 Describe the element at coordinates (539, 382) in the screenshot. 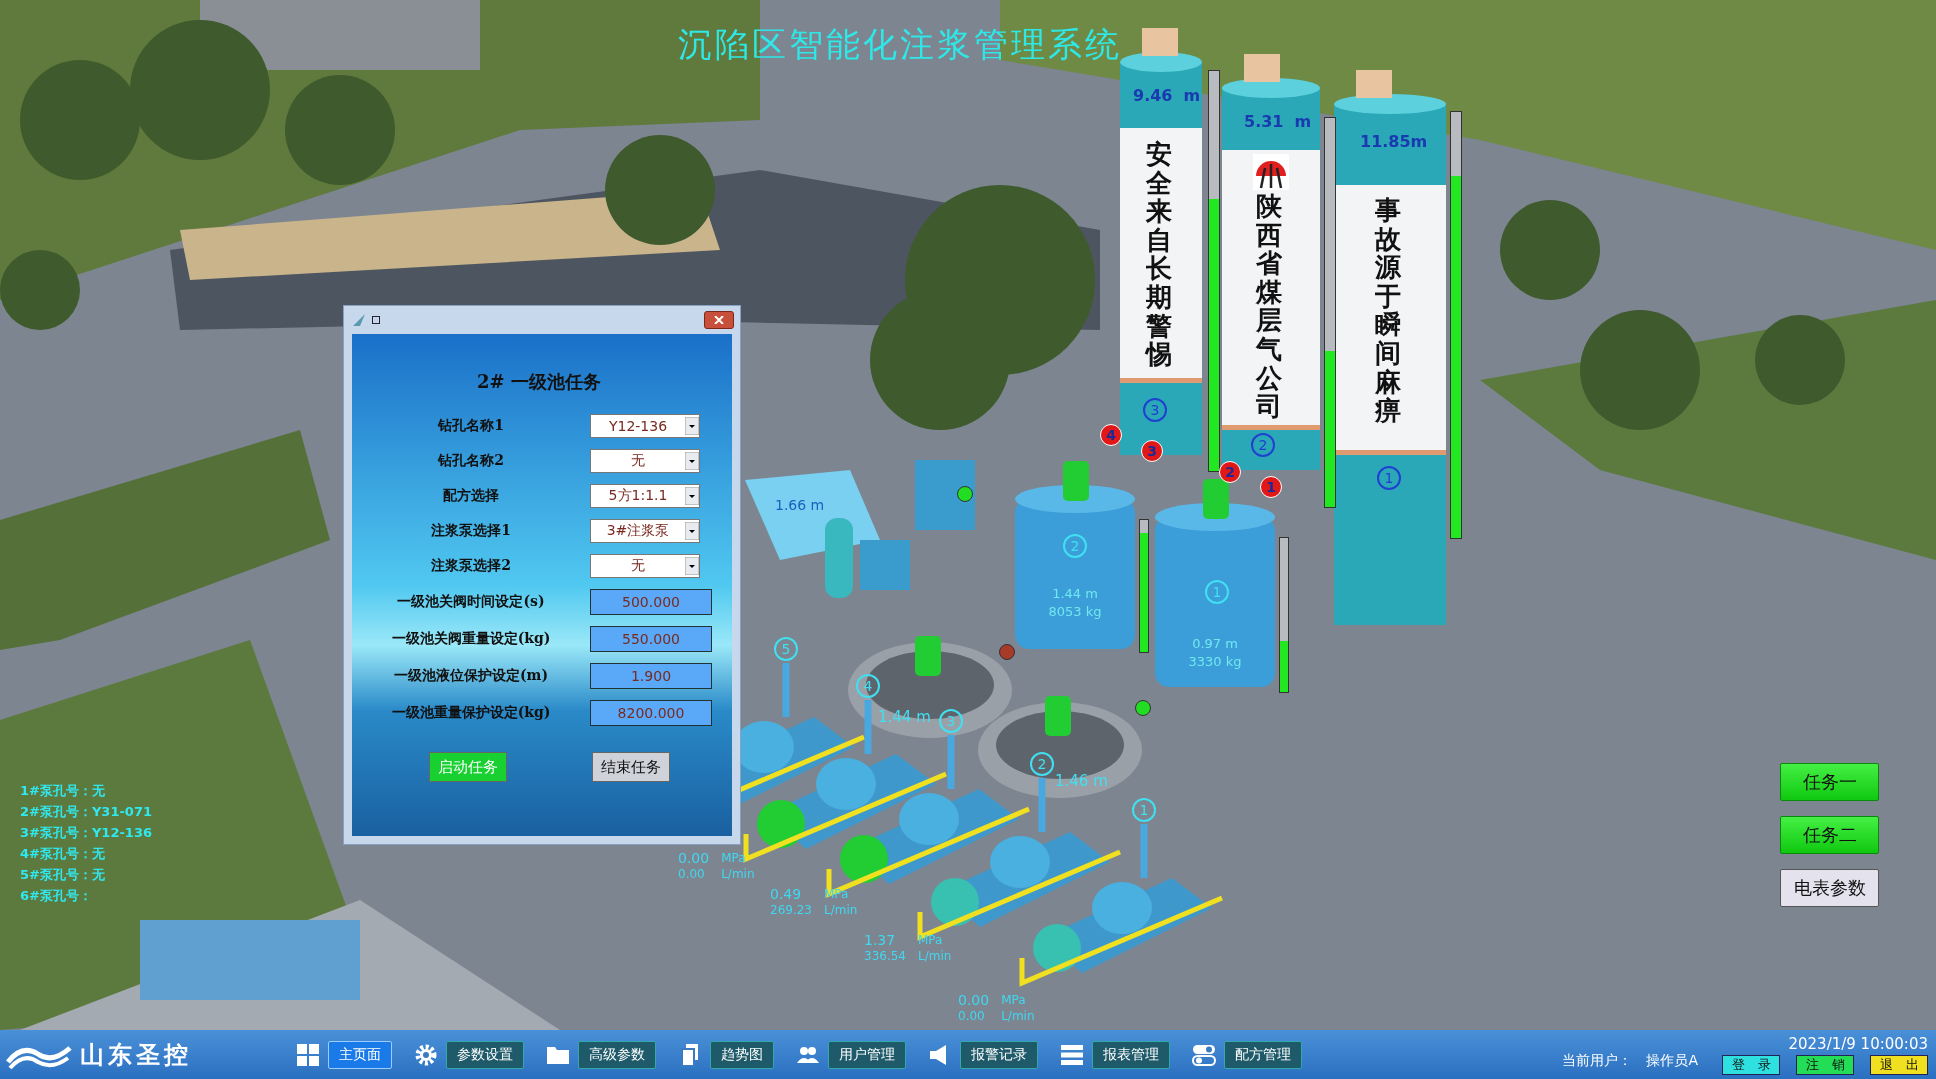

I see `dialog-heading: 2# 一级池任务` at that location.